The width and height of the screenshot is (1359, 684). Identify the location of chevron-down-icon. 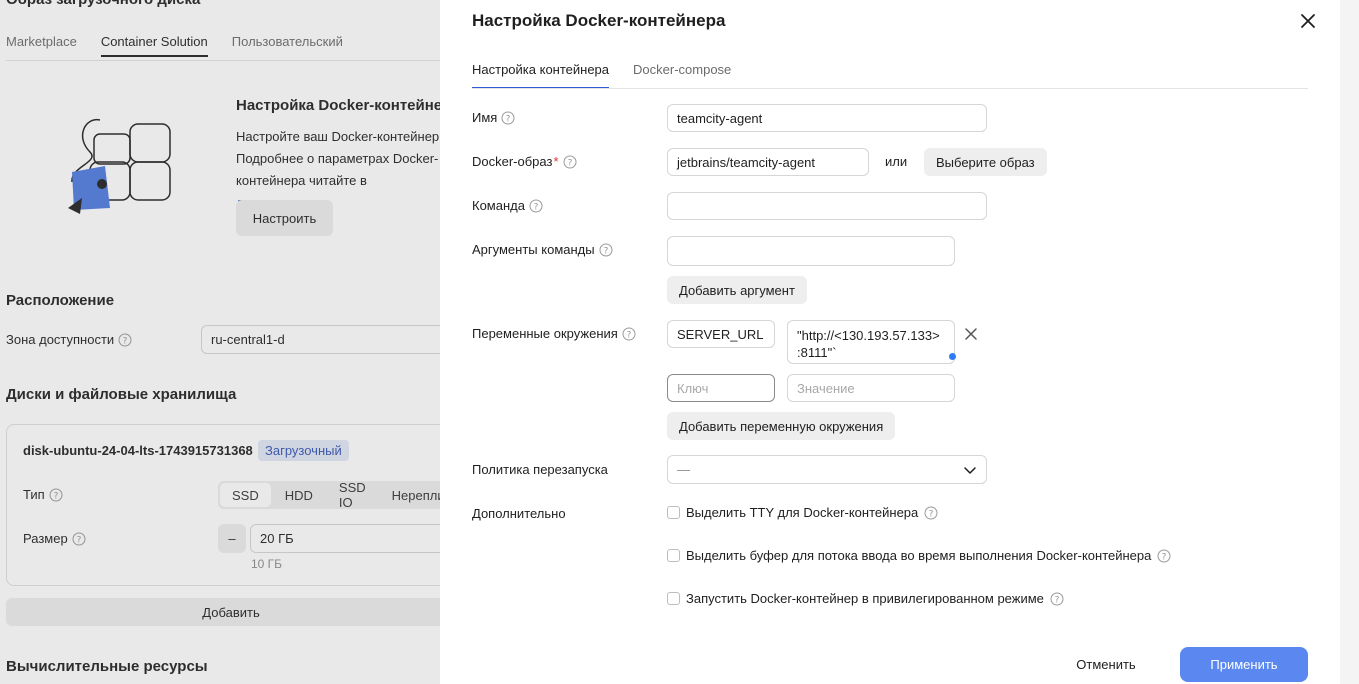
(970, 470).